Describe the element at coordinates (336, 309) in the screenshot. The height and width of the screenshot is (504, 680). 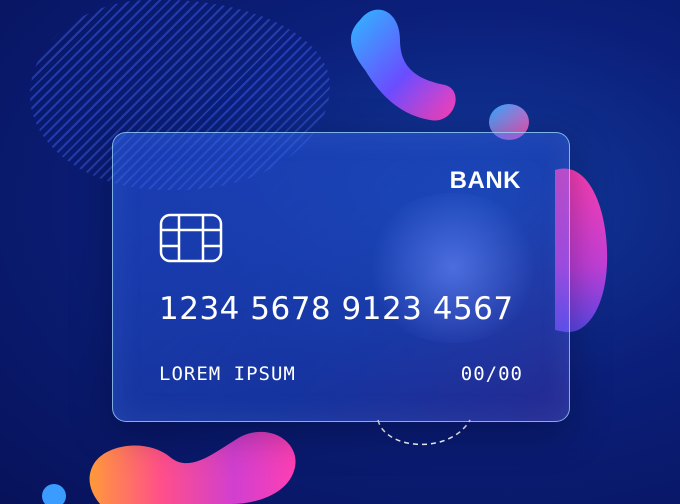
I see `card-number: 1234 5678 9123 4567` at that location.